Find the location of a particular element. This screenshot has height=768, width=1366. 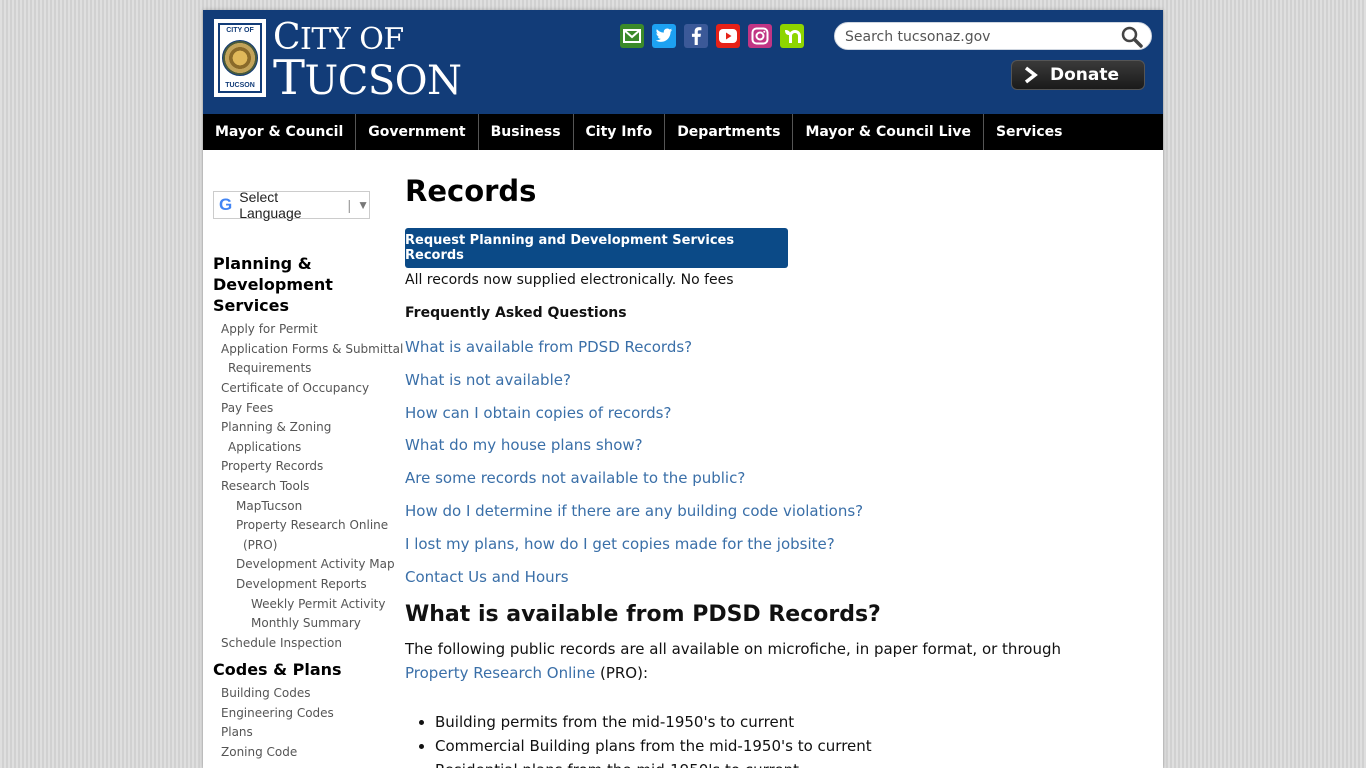

sidebar-link: Apply for Permit is located at coordinates (269, 330).